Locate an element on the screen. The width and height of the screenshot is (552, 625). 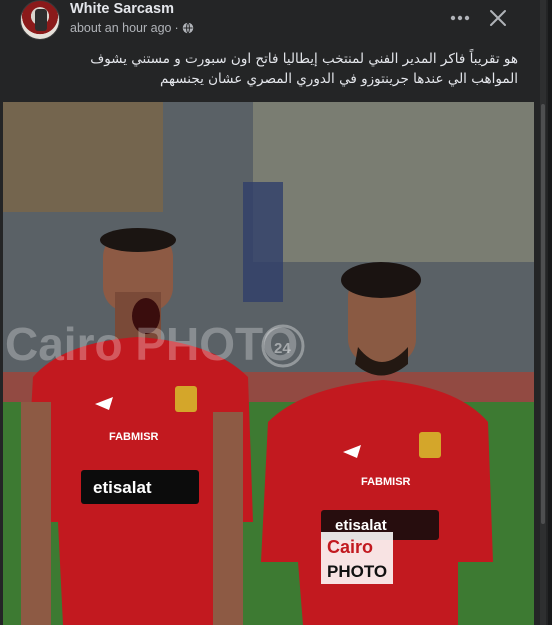
globe-icon is located at coordinates (188, 28).